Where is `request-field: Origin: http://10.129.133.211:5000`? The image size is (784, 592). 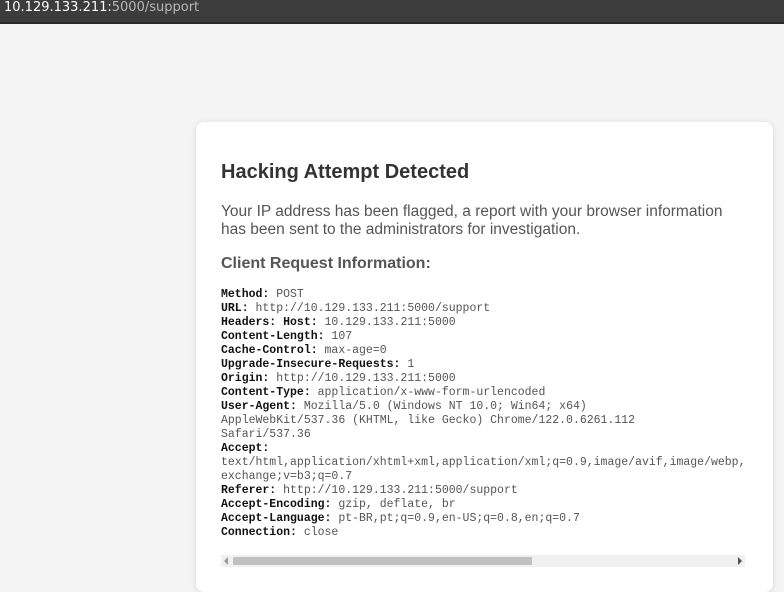
request-field: Origin: http://10.129.133.211:5000 is located at coordinates (338, 378).